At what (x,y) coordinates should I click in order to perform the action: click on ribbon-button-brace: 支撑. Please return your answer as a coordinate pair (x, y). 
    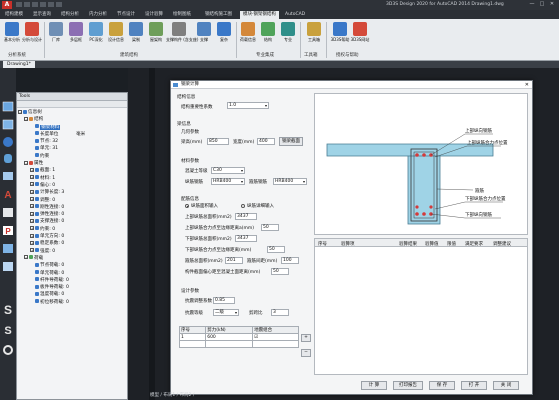
    Looking at the image, I should click on (204, 36).